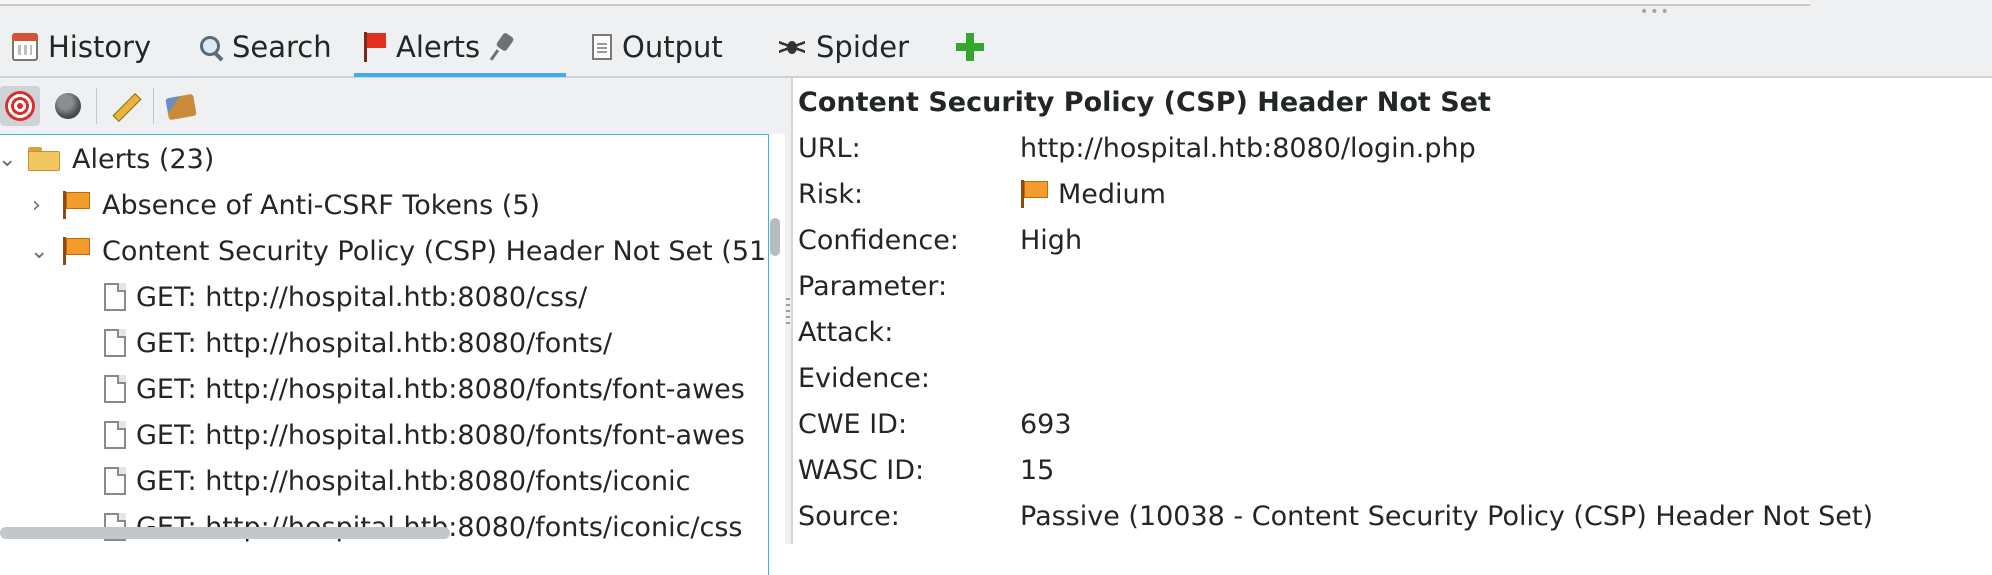  I want to click on red-flag-icon, so click(374, 47).